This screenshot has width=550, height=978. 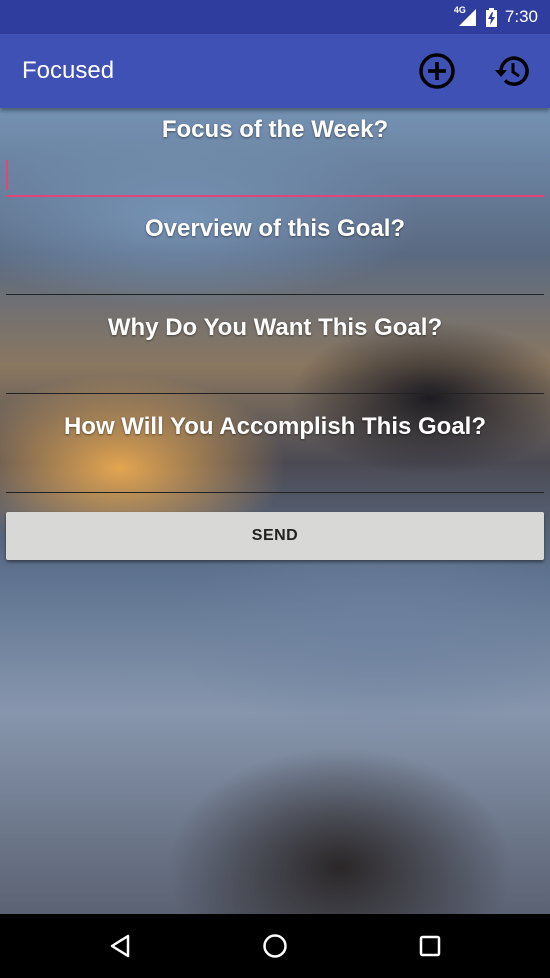 I want to click on add-button, so click(x=437, y=71).